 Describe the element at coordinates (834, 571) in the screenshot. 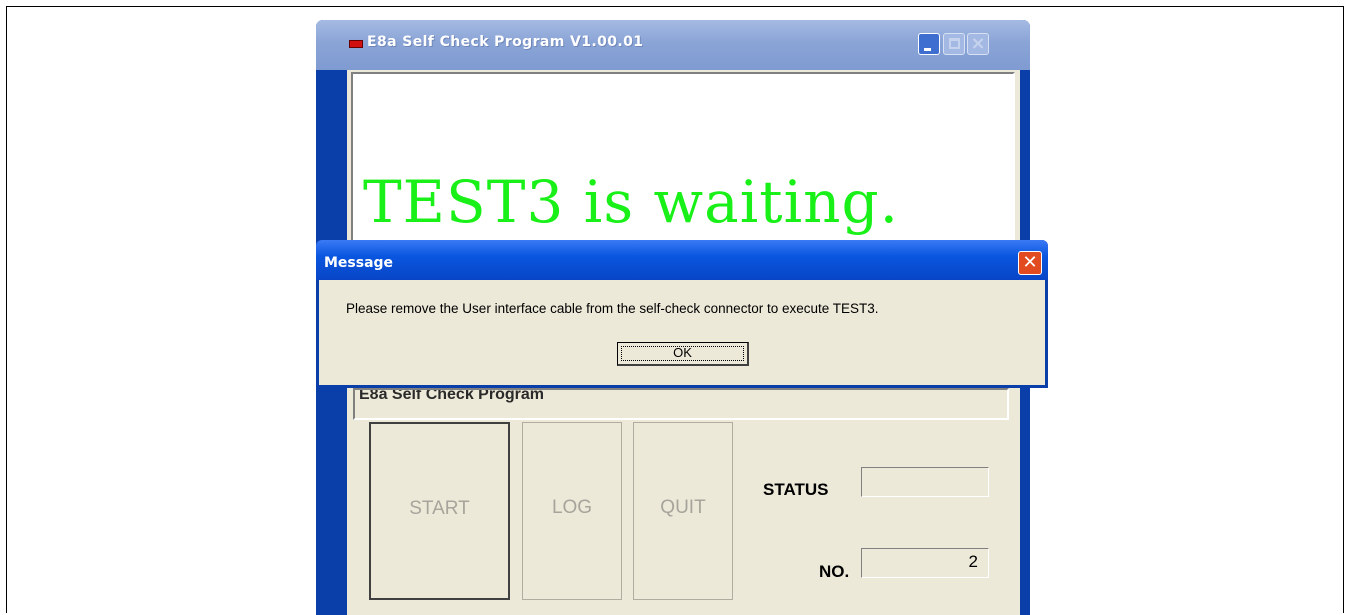

I see `no-label: NO.` at that location.